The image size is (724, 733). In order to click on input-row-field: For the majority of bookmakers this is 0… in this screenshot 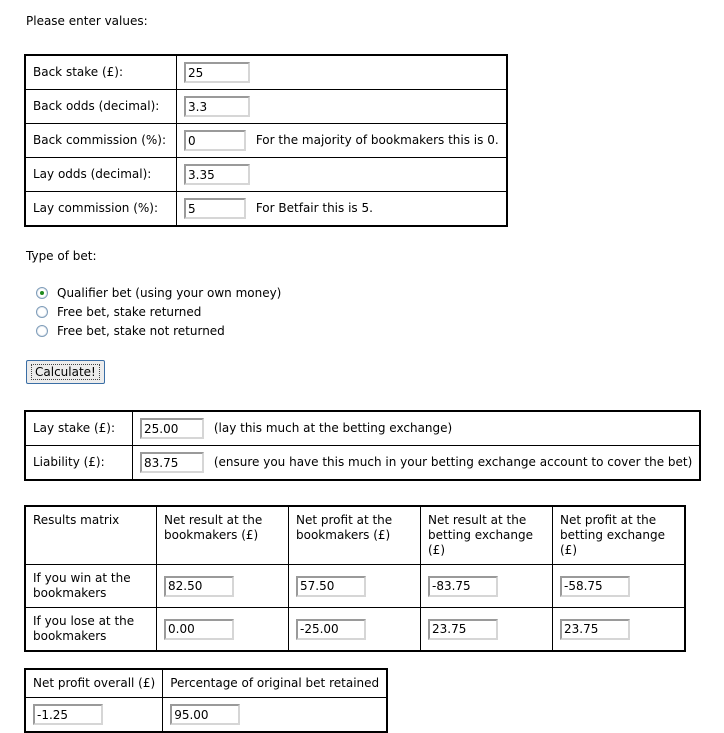, I will do `click(341, 140)`.